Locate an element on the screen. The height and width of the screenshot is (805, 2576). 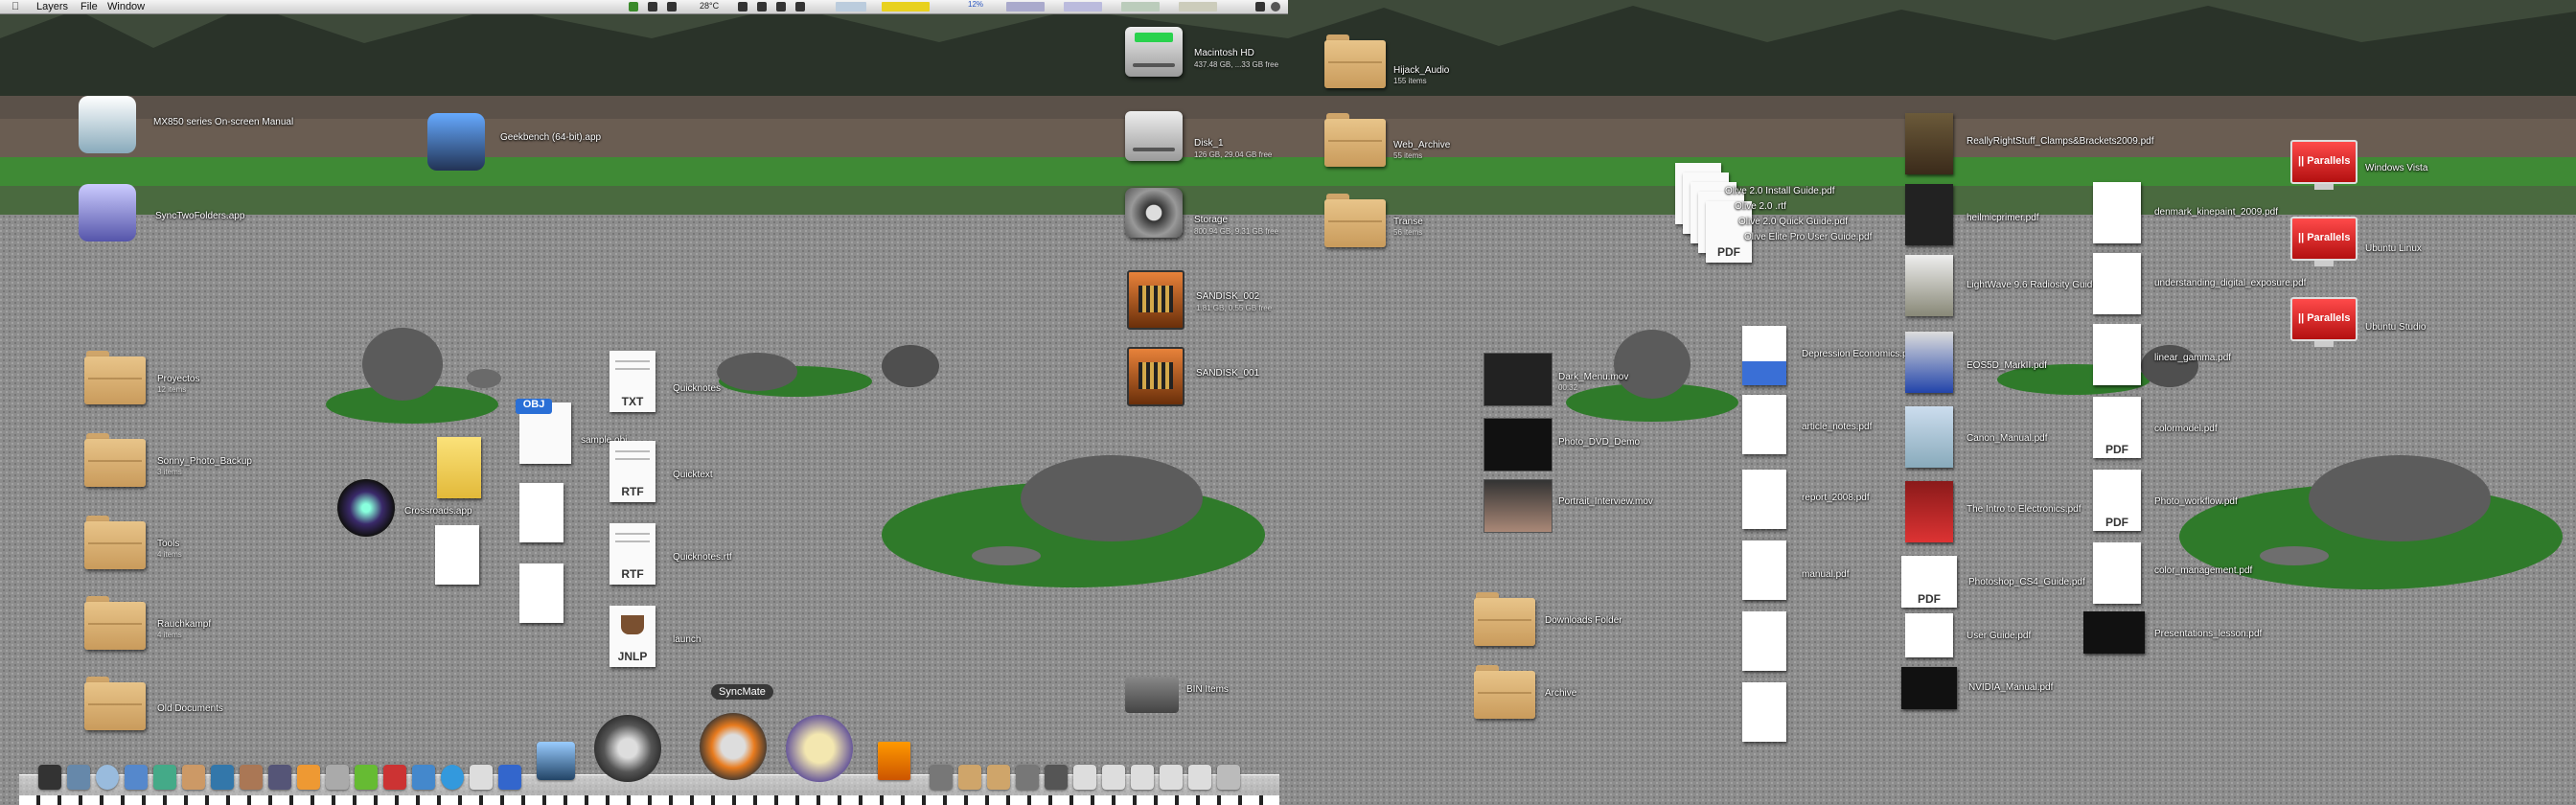
display-icon is located at coordinates (762, 7).